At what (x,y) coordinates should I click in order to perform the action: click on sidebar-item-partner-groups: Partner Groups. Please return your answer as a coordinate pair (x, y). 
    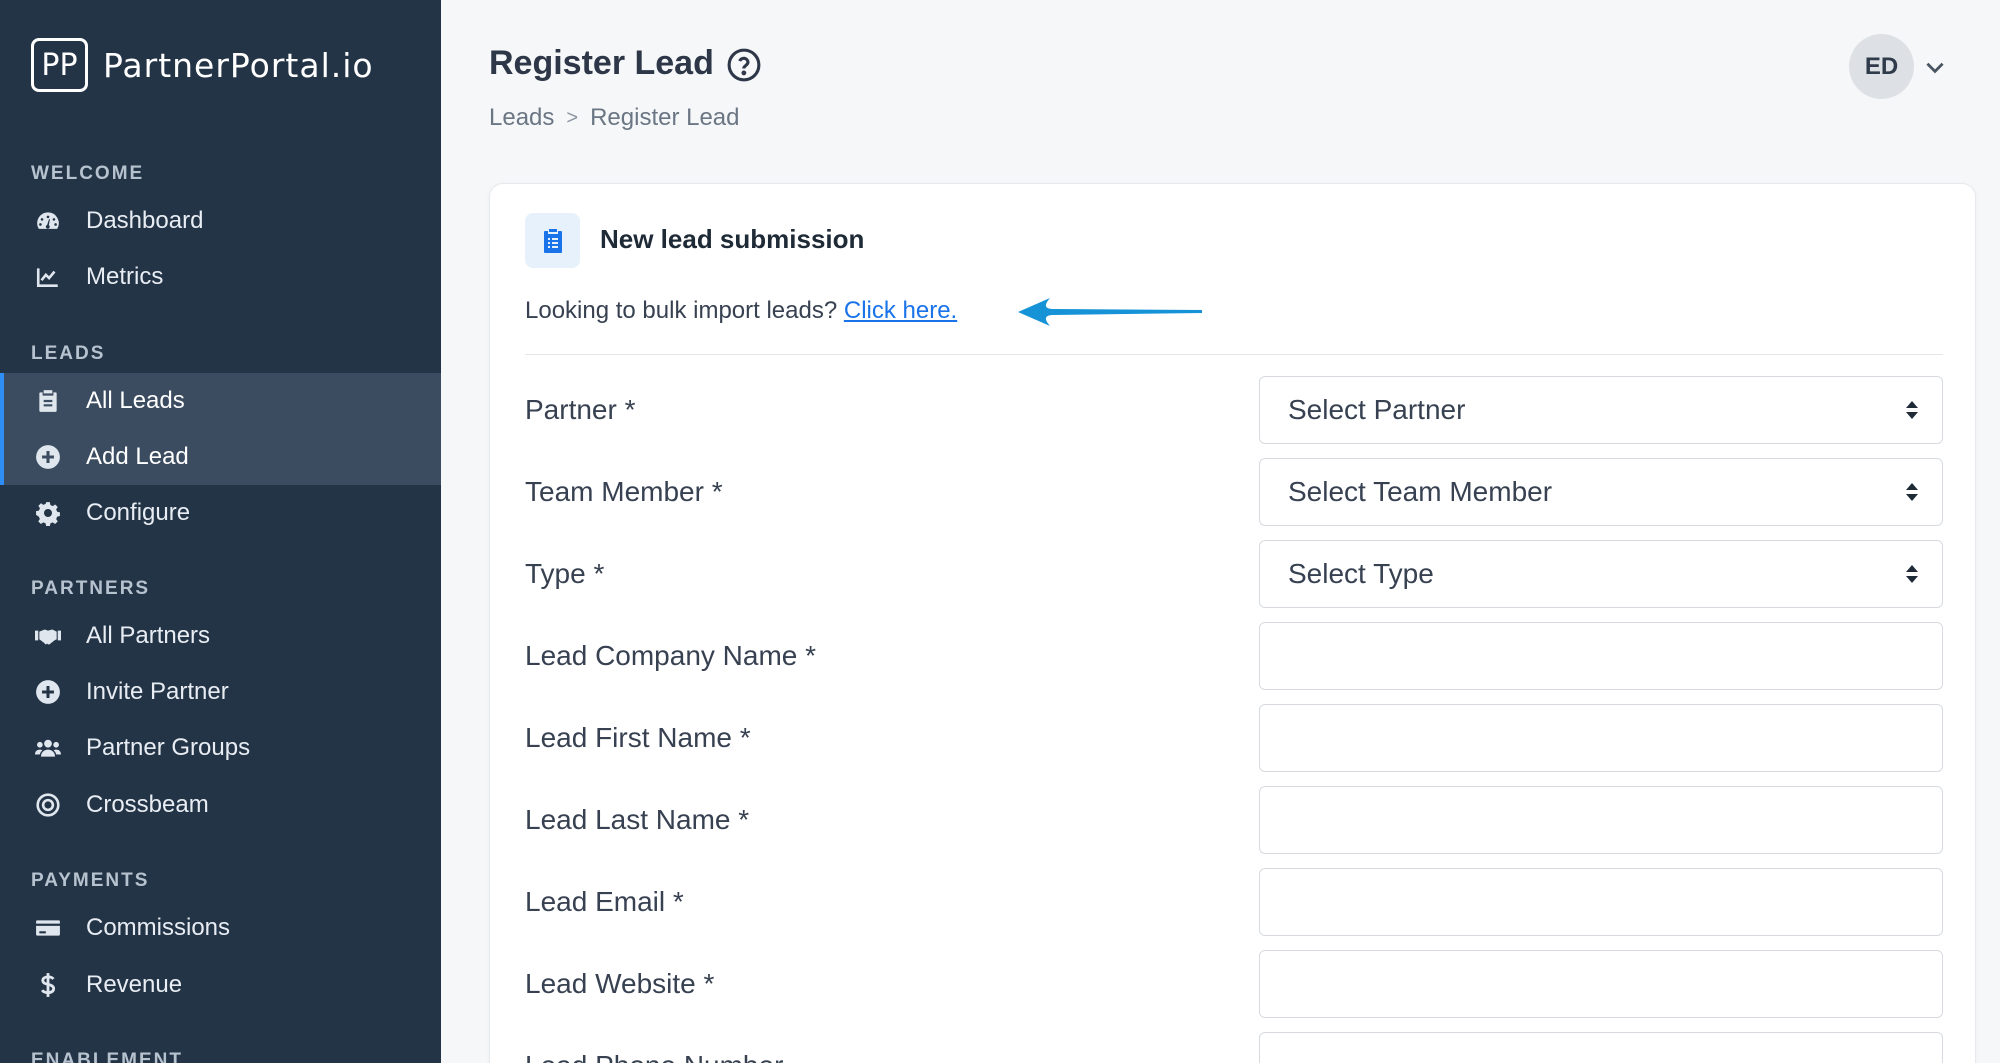
    Looking at the image, I should click on (220, 748).